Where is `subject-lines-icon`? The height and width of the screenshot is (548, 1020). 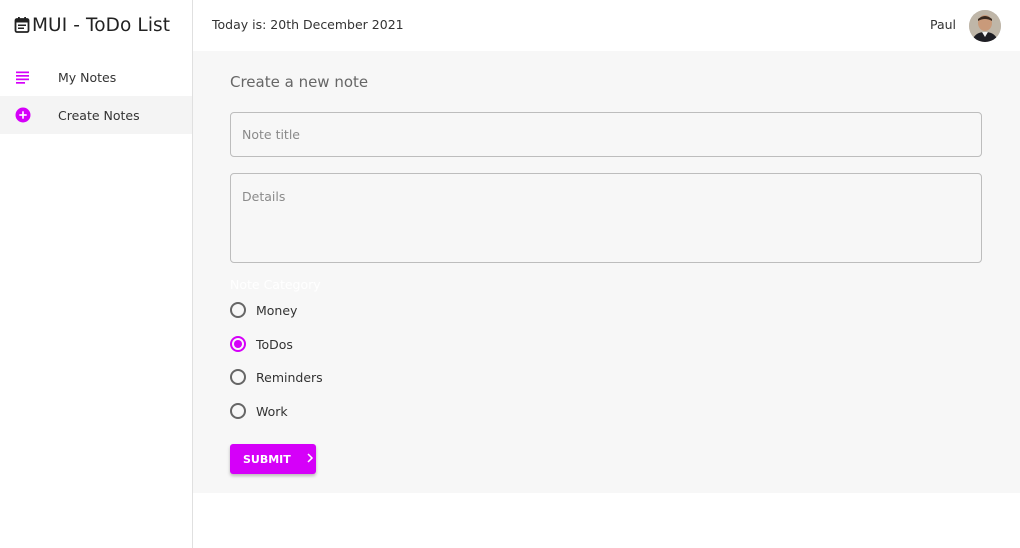
subject-lines-icon is located at coordinates (23, 77).